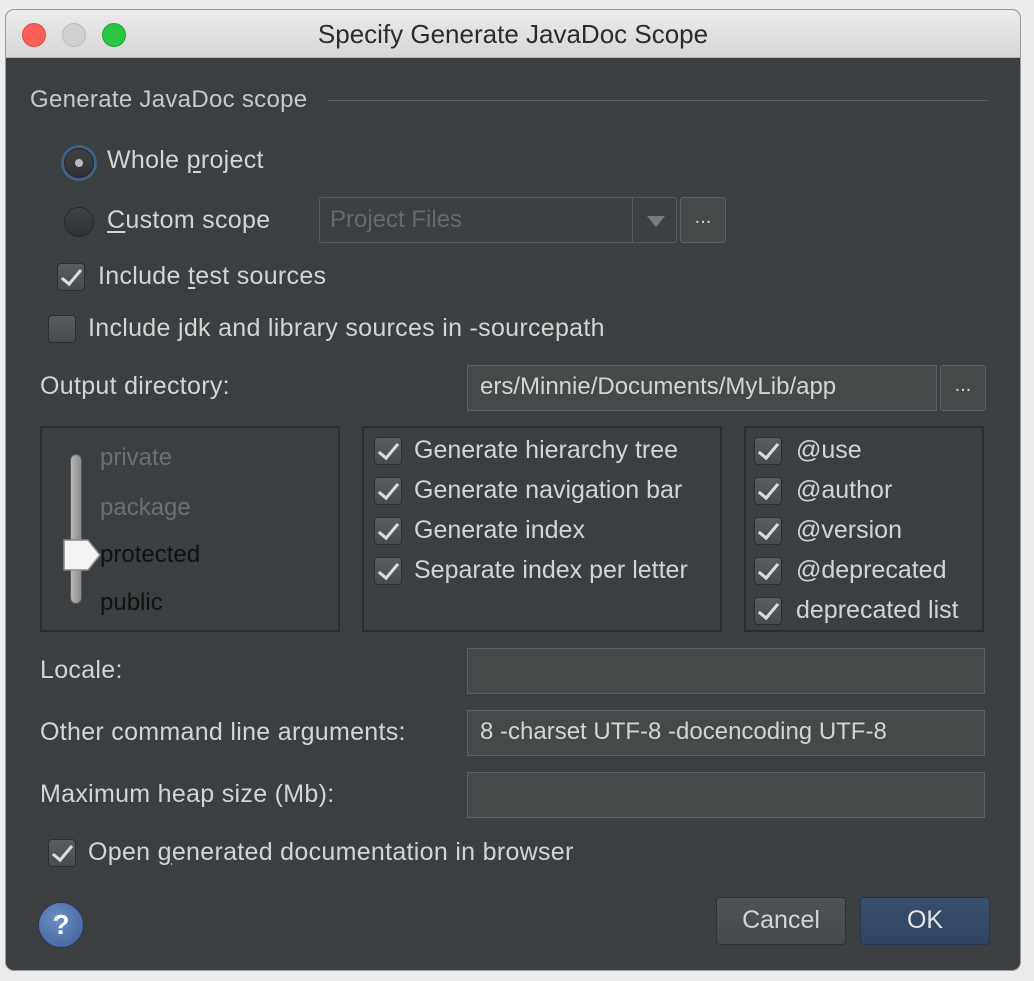  I want to click on version-tag-checkbox, so click(768, 531).